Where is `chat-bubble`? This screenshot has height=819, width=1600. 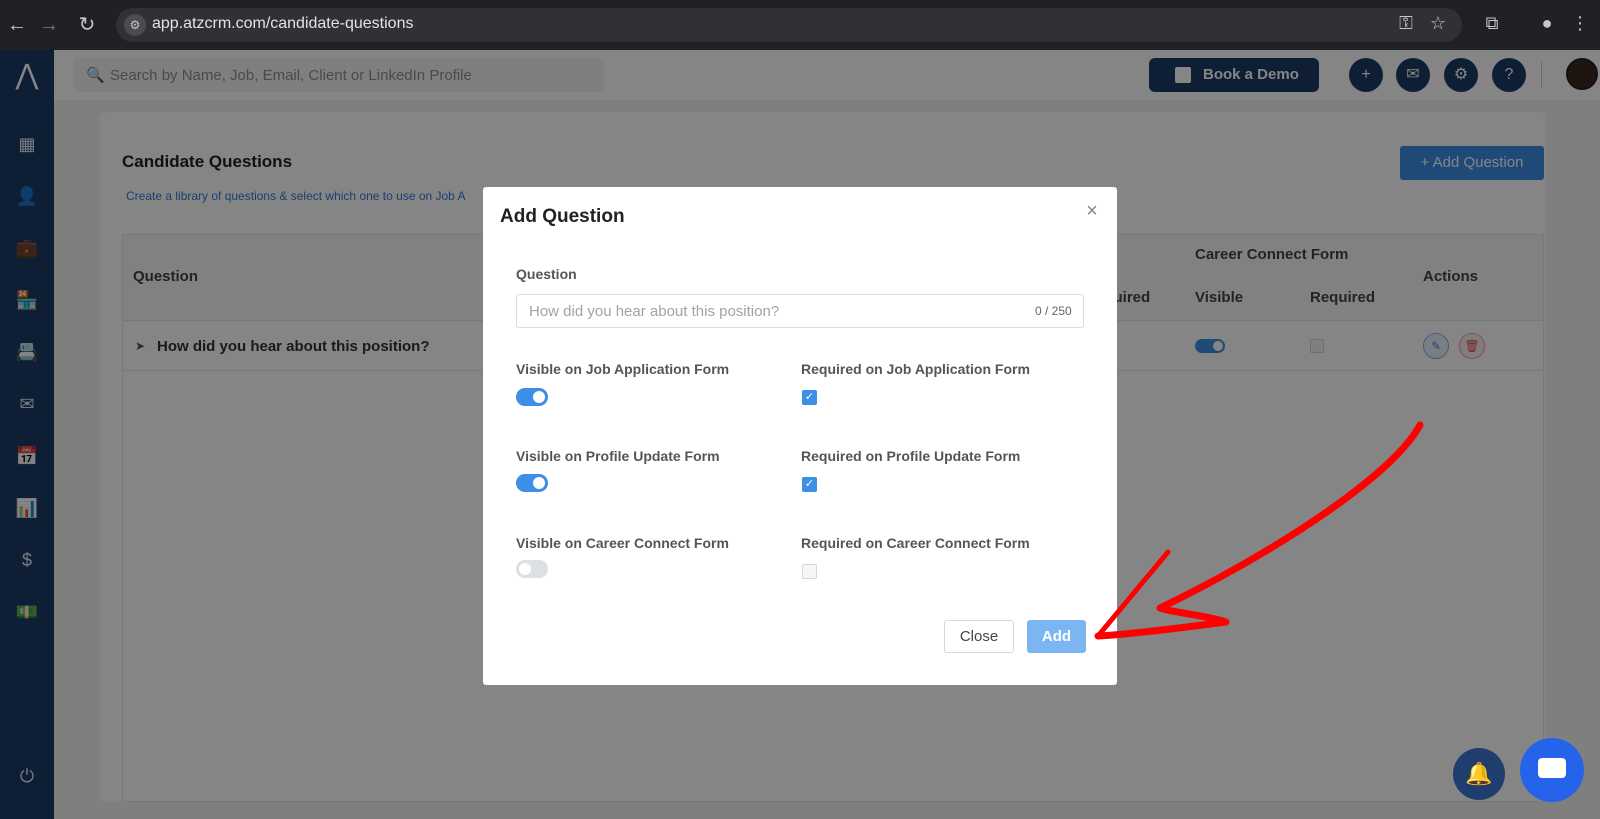
chat-bubble is located at coordinates (1552, 768).